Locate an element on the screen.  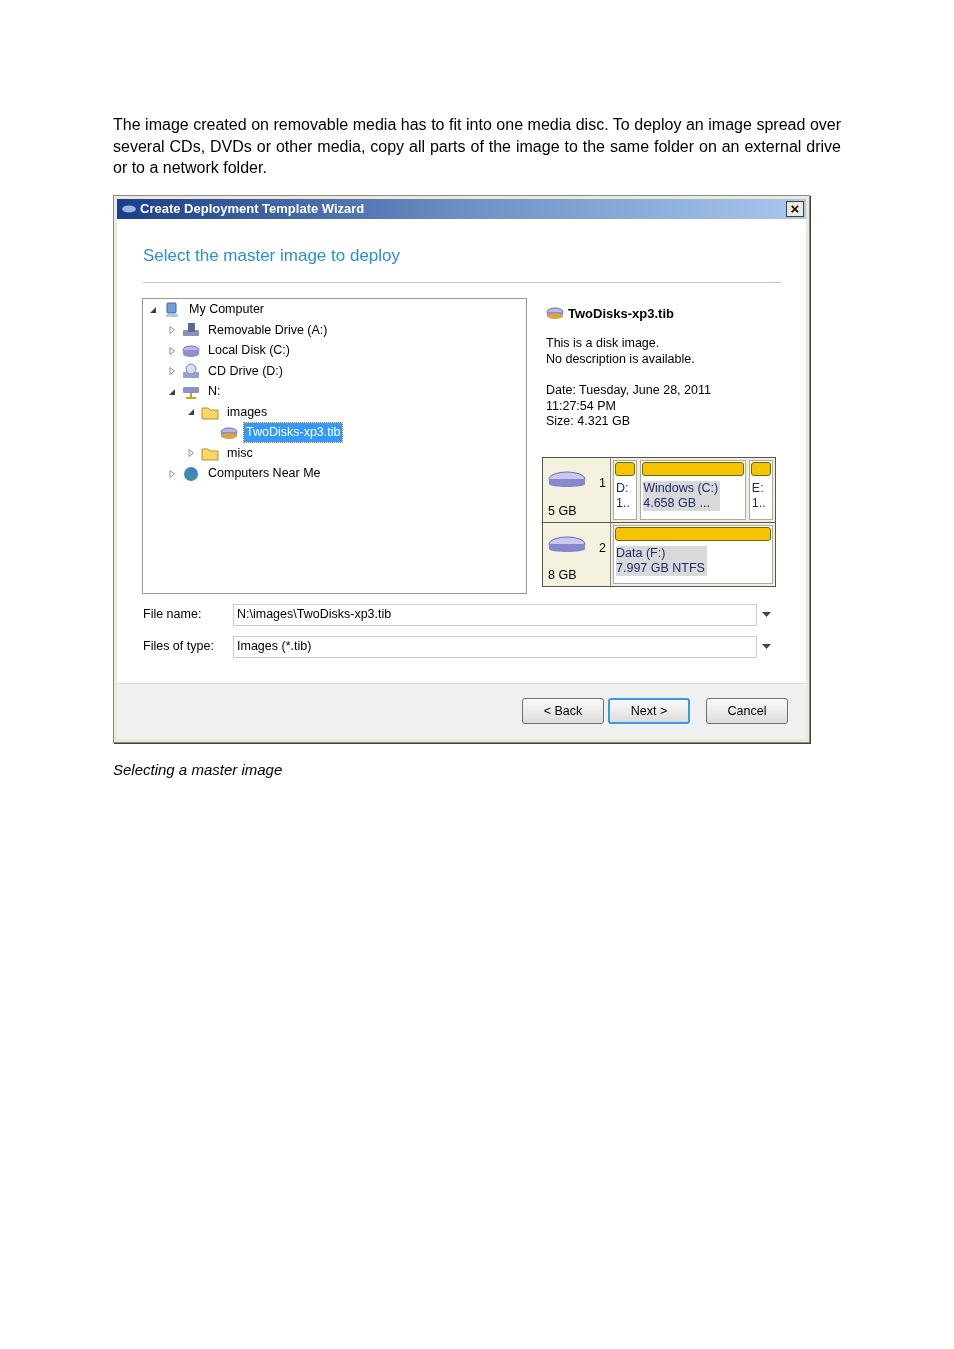
field-label: Files of type: is located at coordinates (179, 647).